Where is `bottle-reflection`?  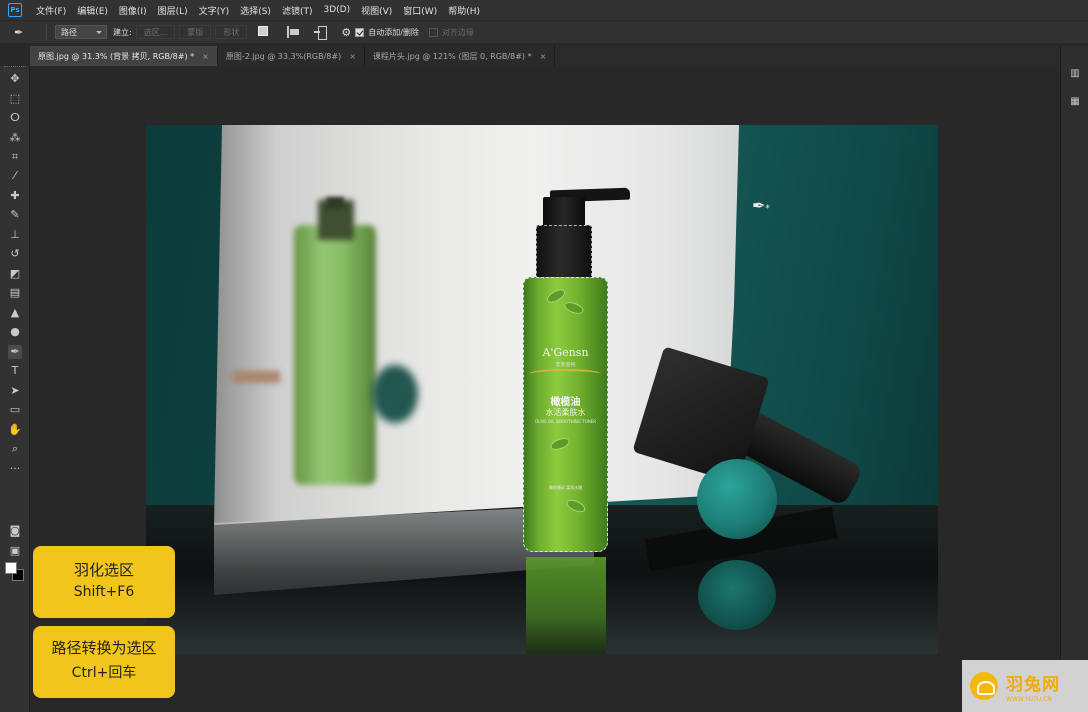 bottle-reflection is located at coordinates (566, 605).